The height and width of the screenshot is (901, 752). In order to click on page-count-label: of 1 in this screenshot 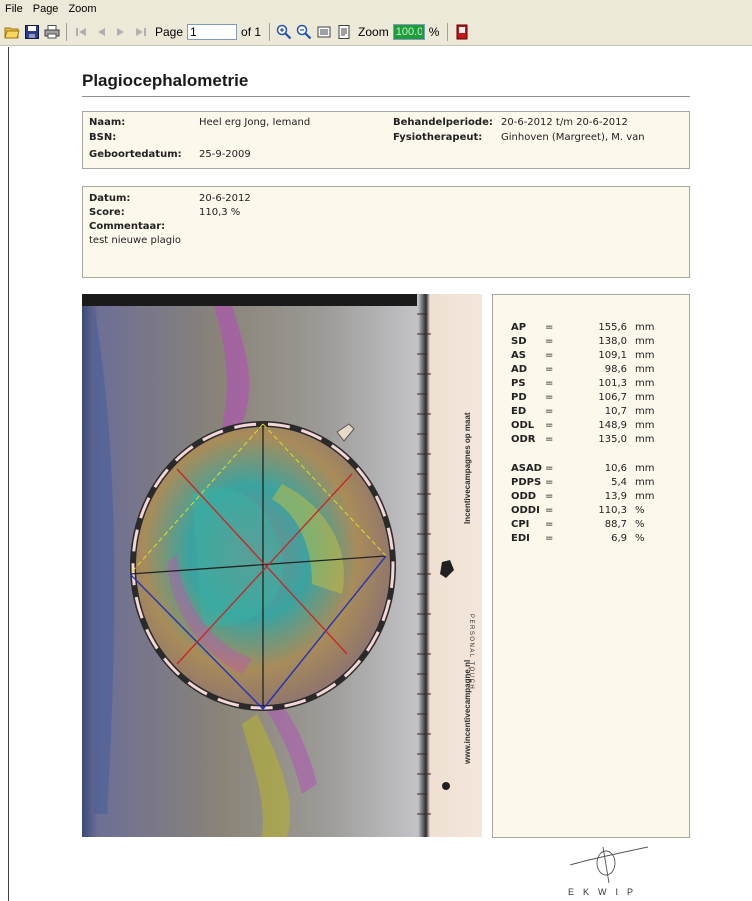, I will do `click(251, 31)`.